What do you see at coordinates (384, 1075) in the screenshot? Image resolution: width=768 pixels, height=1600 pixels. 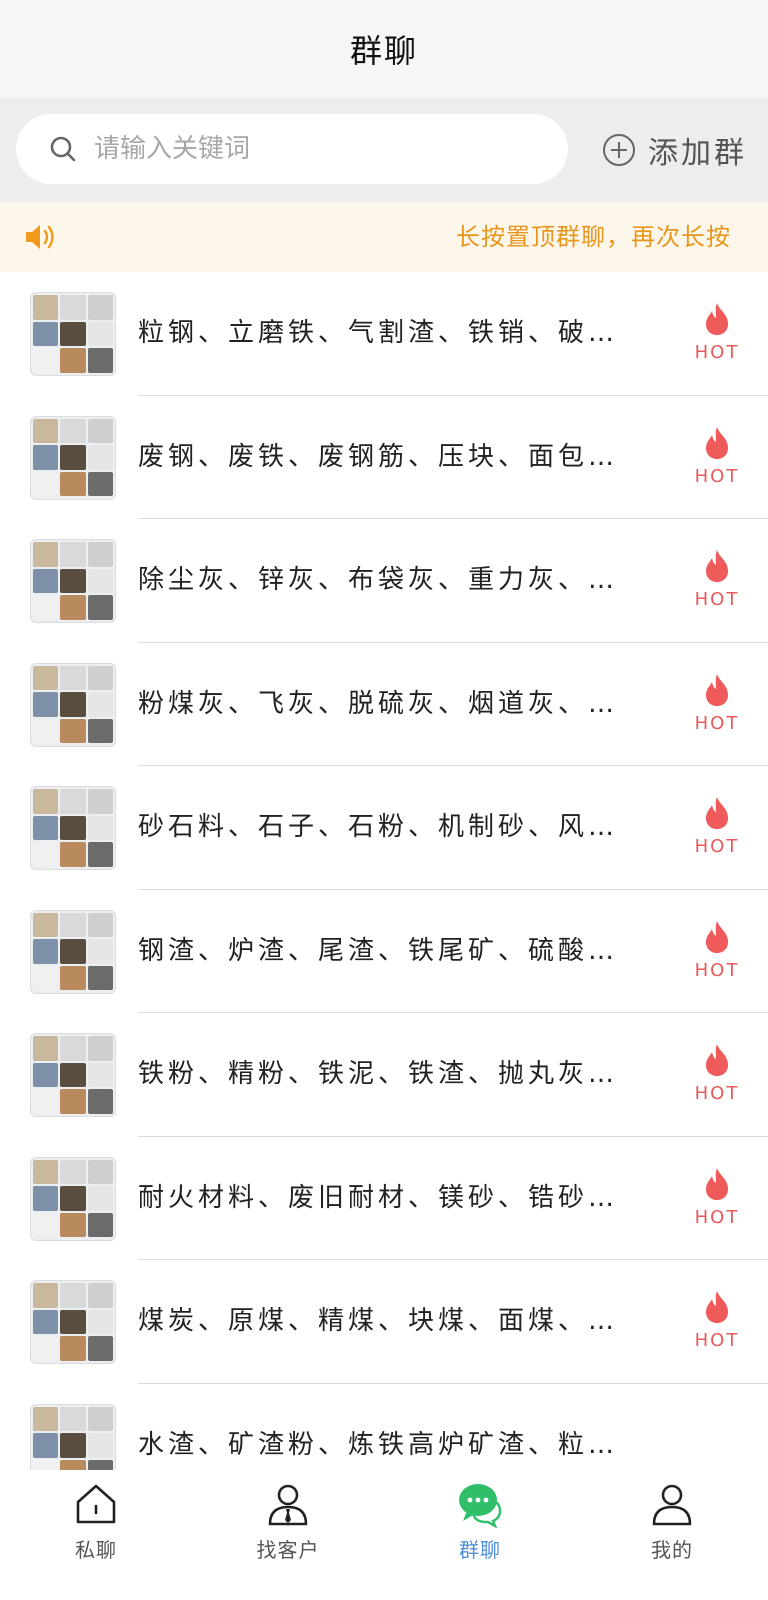 I see `group-row: 铁粉、精粉、铁泥、铁渣、抛丸灰… HOT` at bounding box center [384, 1075].